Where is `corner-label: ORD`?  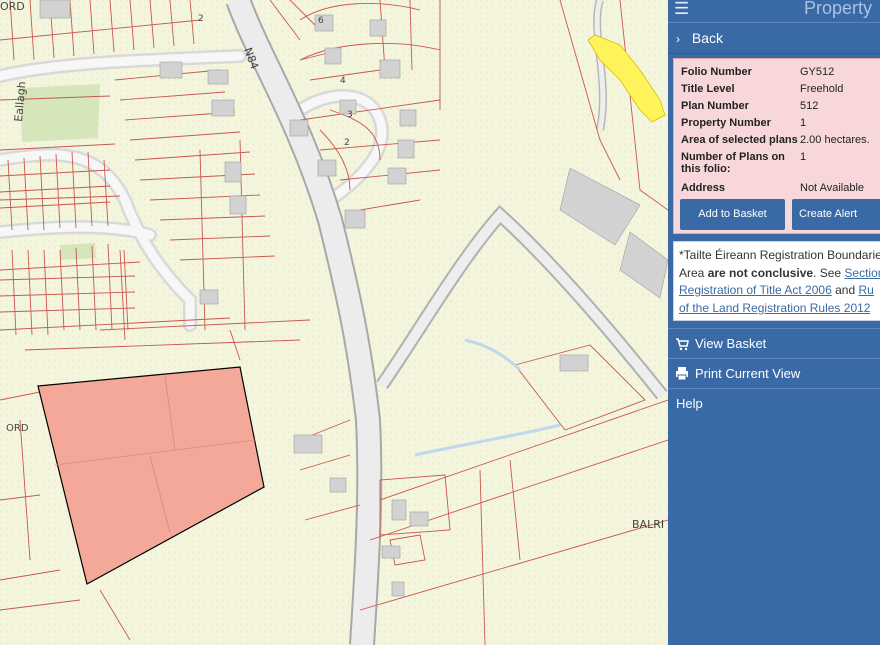
corner-label: ORD is located at coordinates (12, 6).